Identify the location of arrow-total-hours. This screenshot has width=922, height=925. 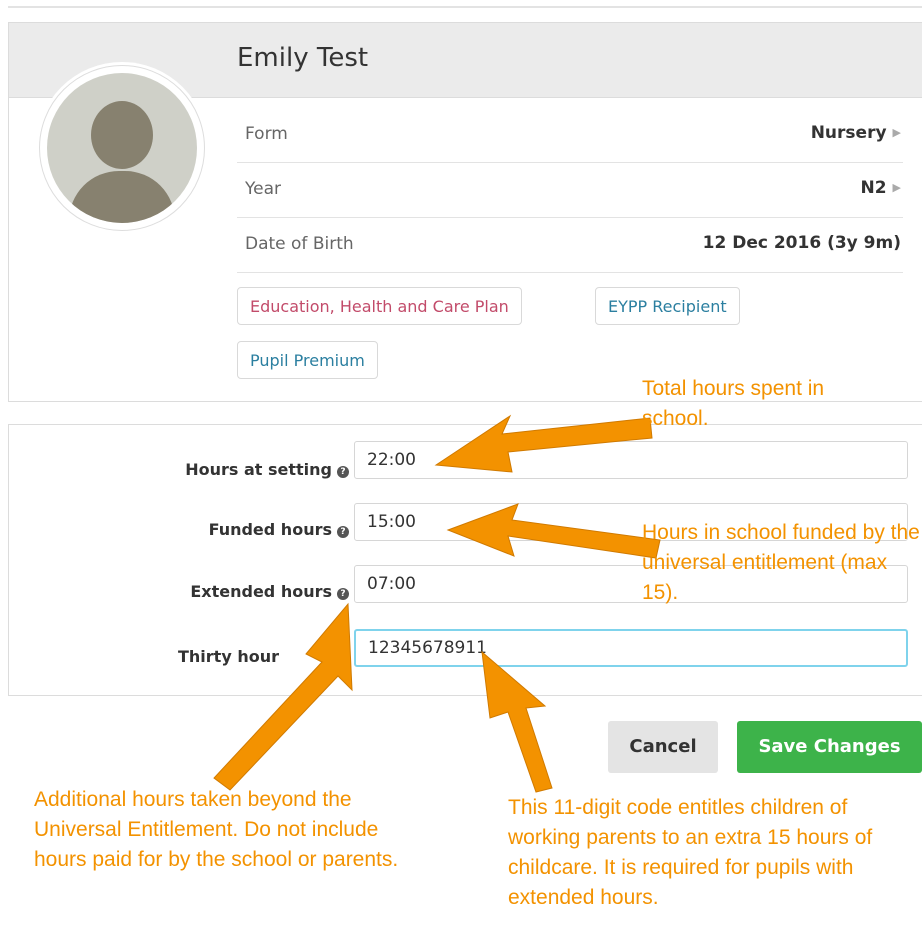
(543, 443).